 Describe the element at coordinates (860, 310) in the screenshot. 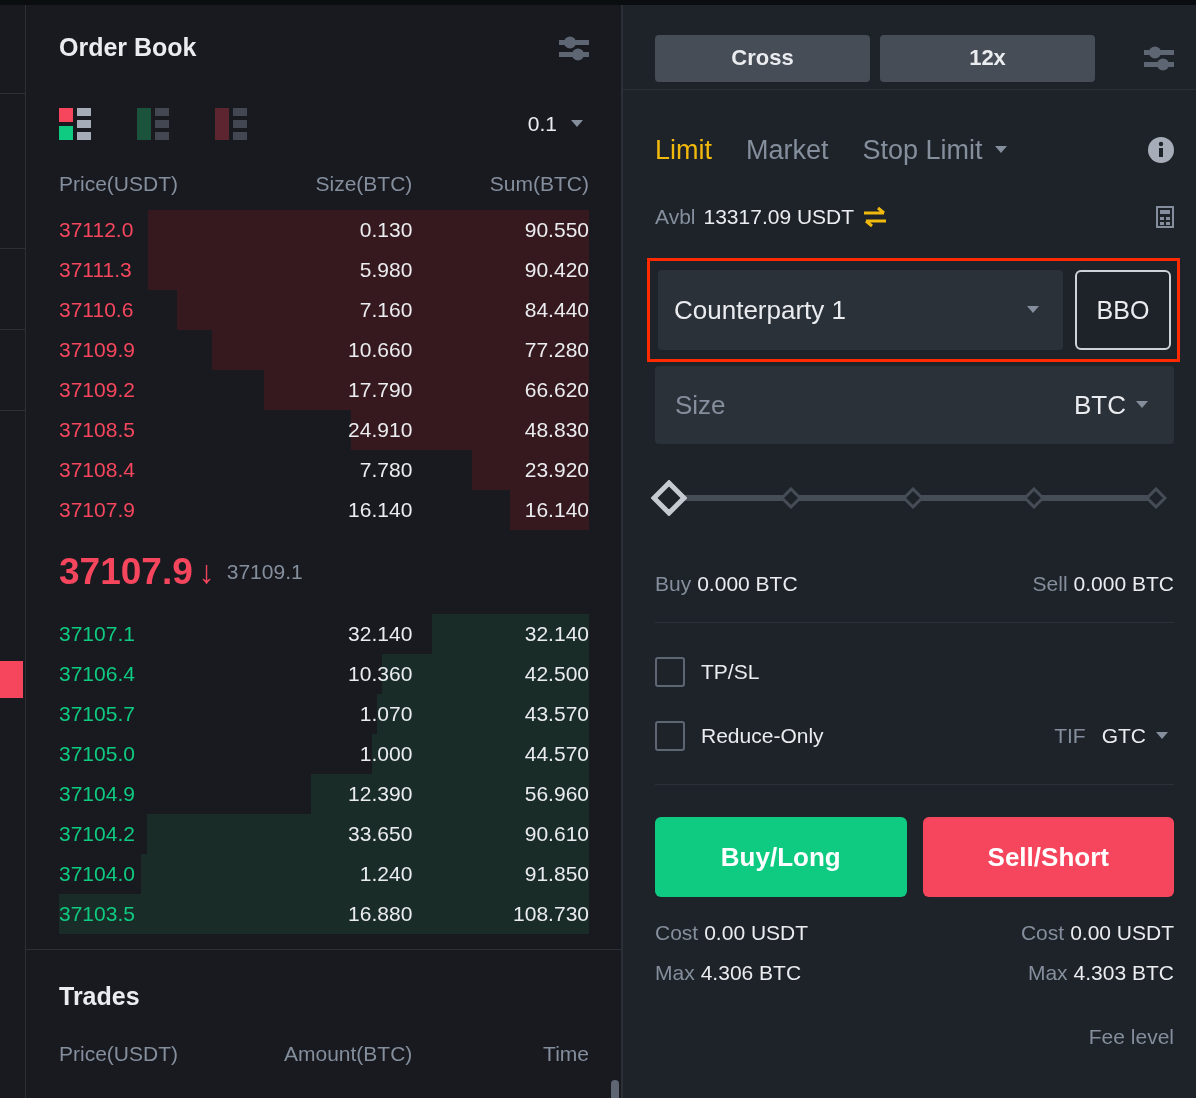

I see `price-source-dropdown: Counterparty 1` at that location.